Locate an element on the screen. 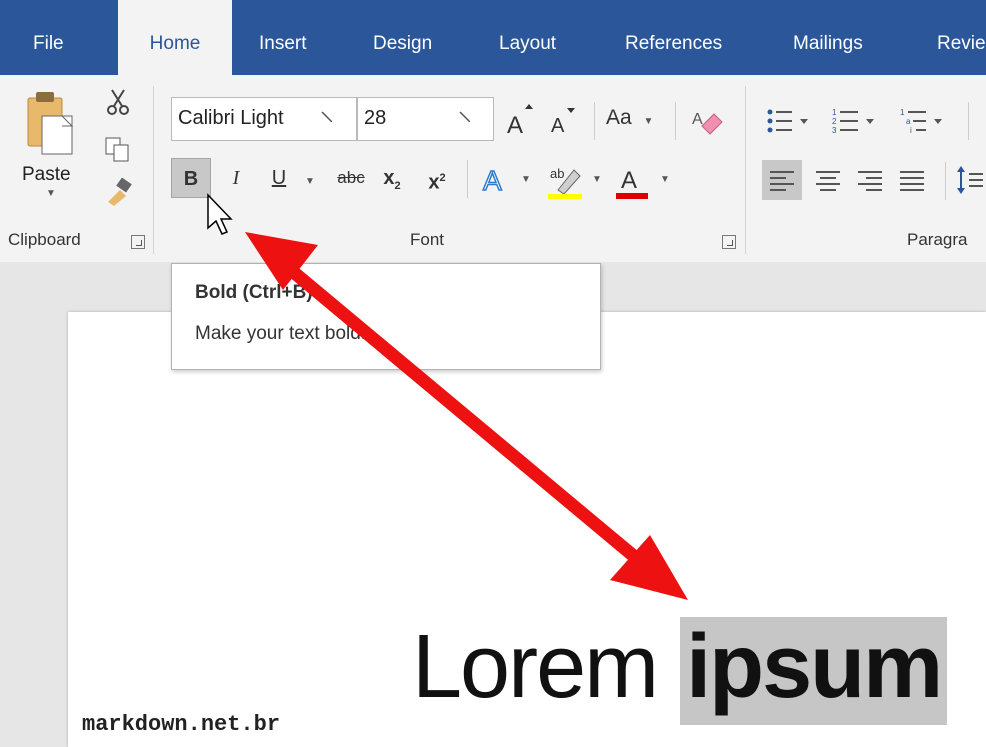 Image resolution: width=986 pixels, height=747 pixels. font-size-value: 28 is located at coordinates (375, 118).